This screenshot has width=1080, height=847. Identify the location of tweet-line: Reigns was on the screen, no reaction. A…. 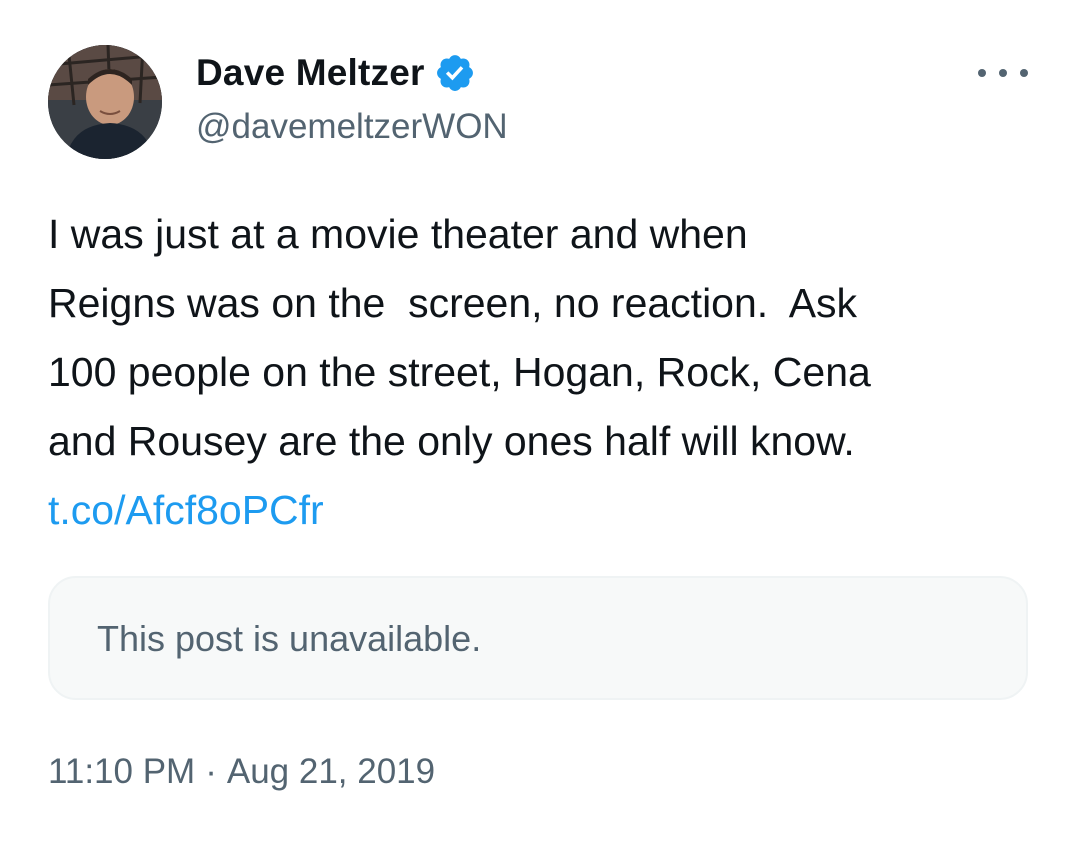
(453, 303).